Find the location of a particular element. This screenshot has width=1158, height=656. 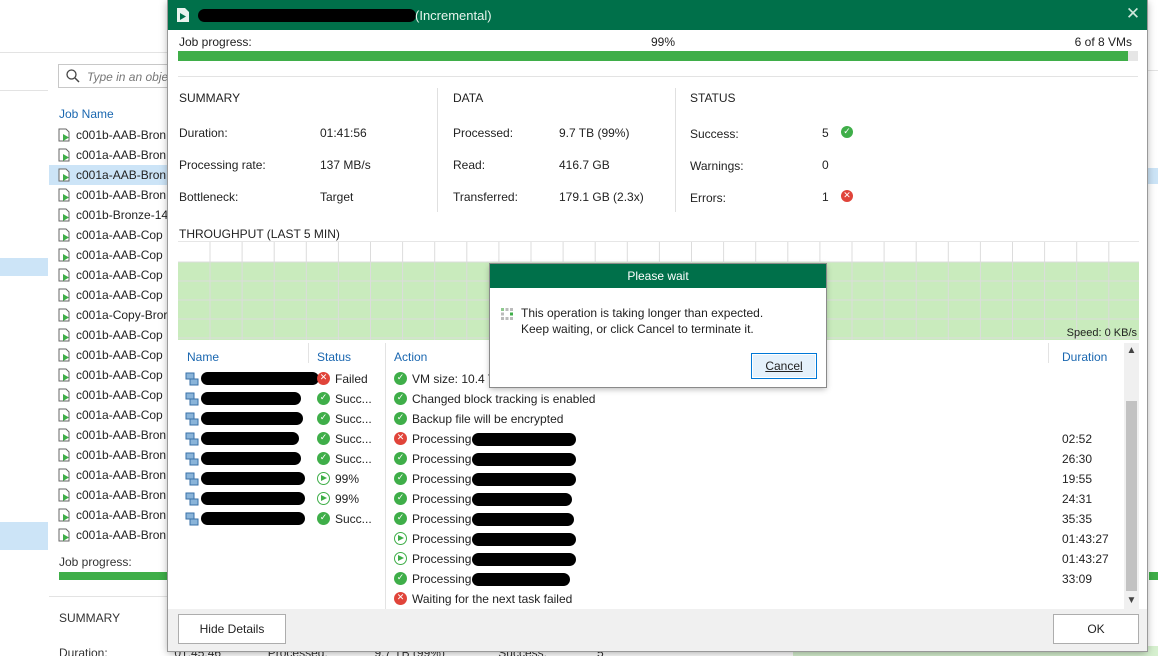

vm-status-text: 99% is located at coordinates (347, 499).